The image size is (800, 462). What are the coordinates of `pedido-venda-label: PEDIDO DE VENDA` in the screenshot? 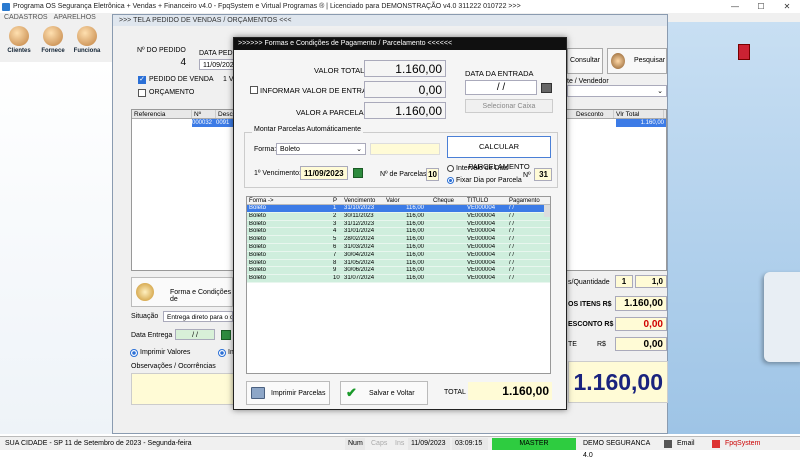 It's located at (181, 79).